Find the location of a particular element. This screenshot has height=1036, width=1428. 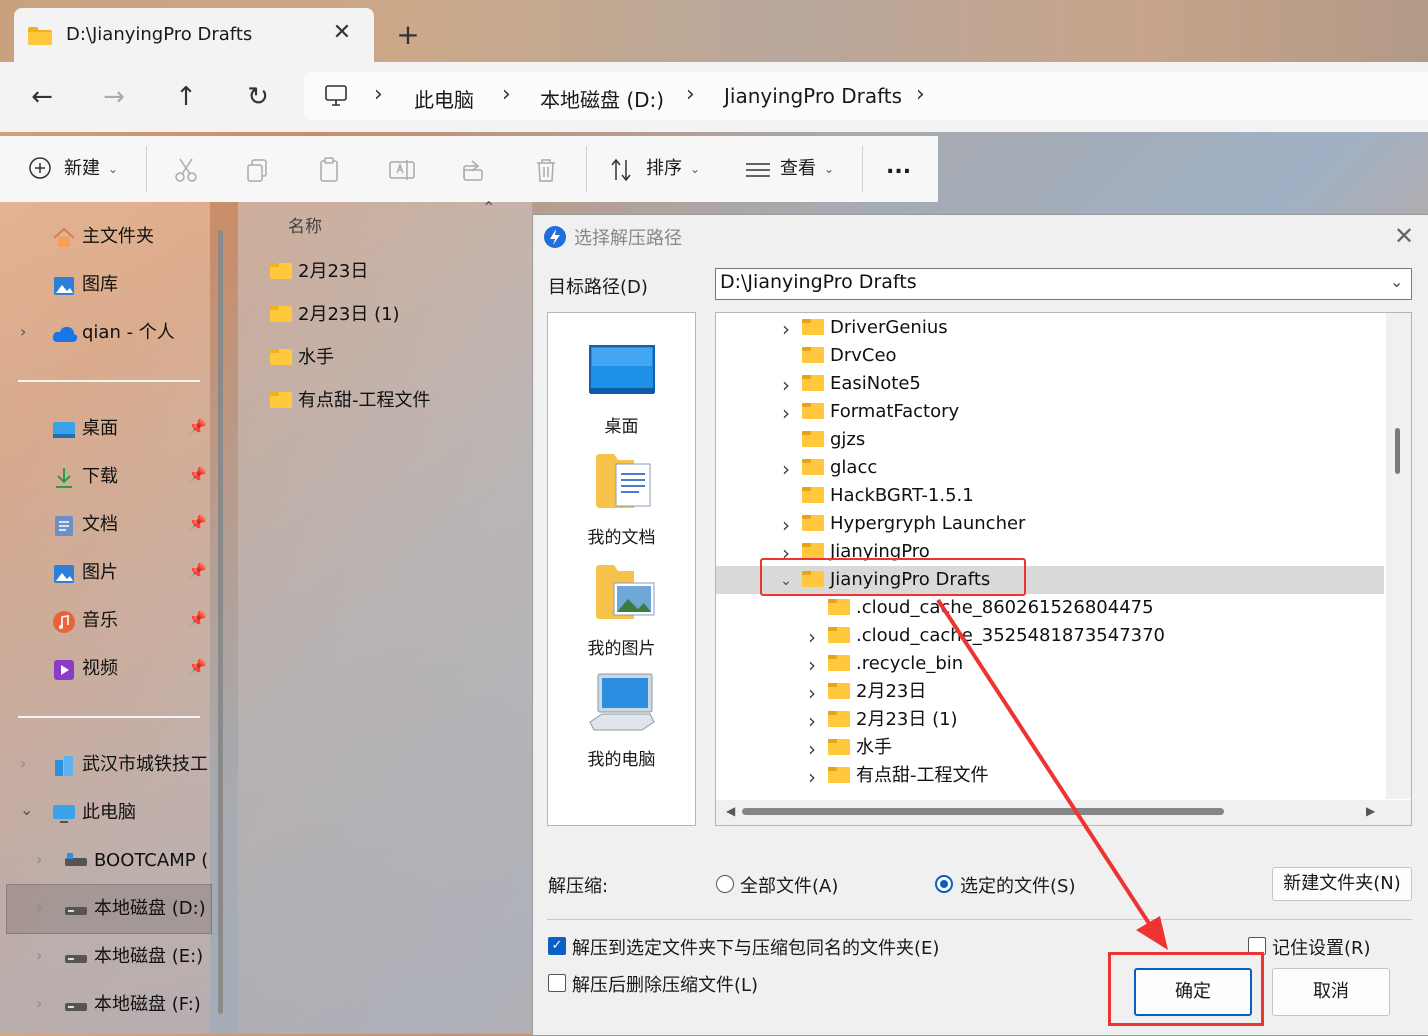

sidebar-item-downloads: 下载 is located at coordinates (100, 477).